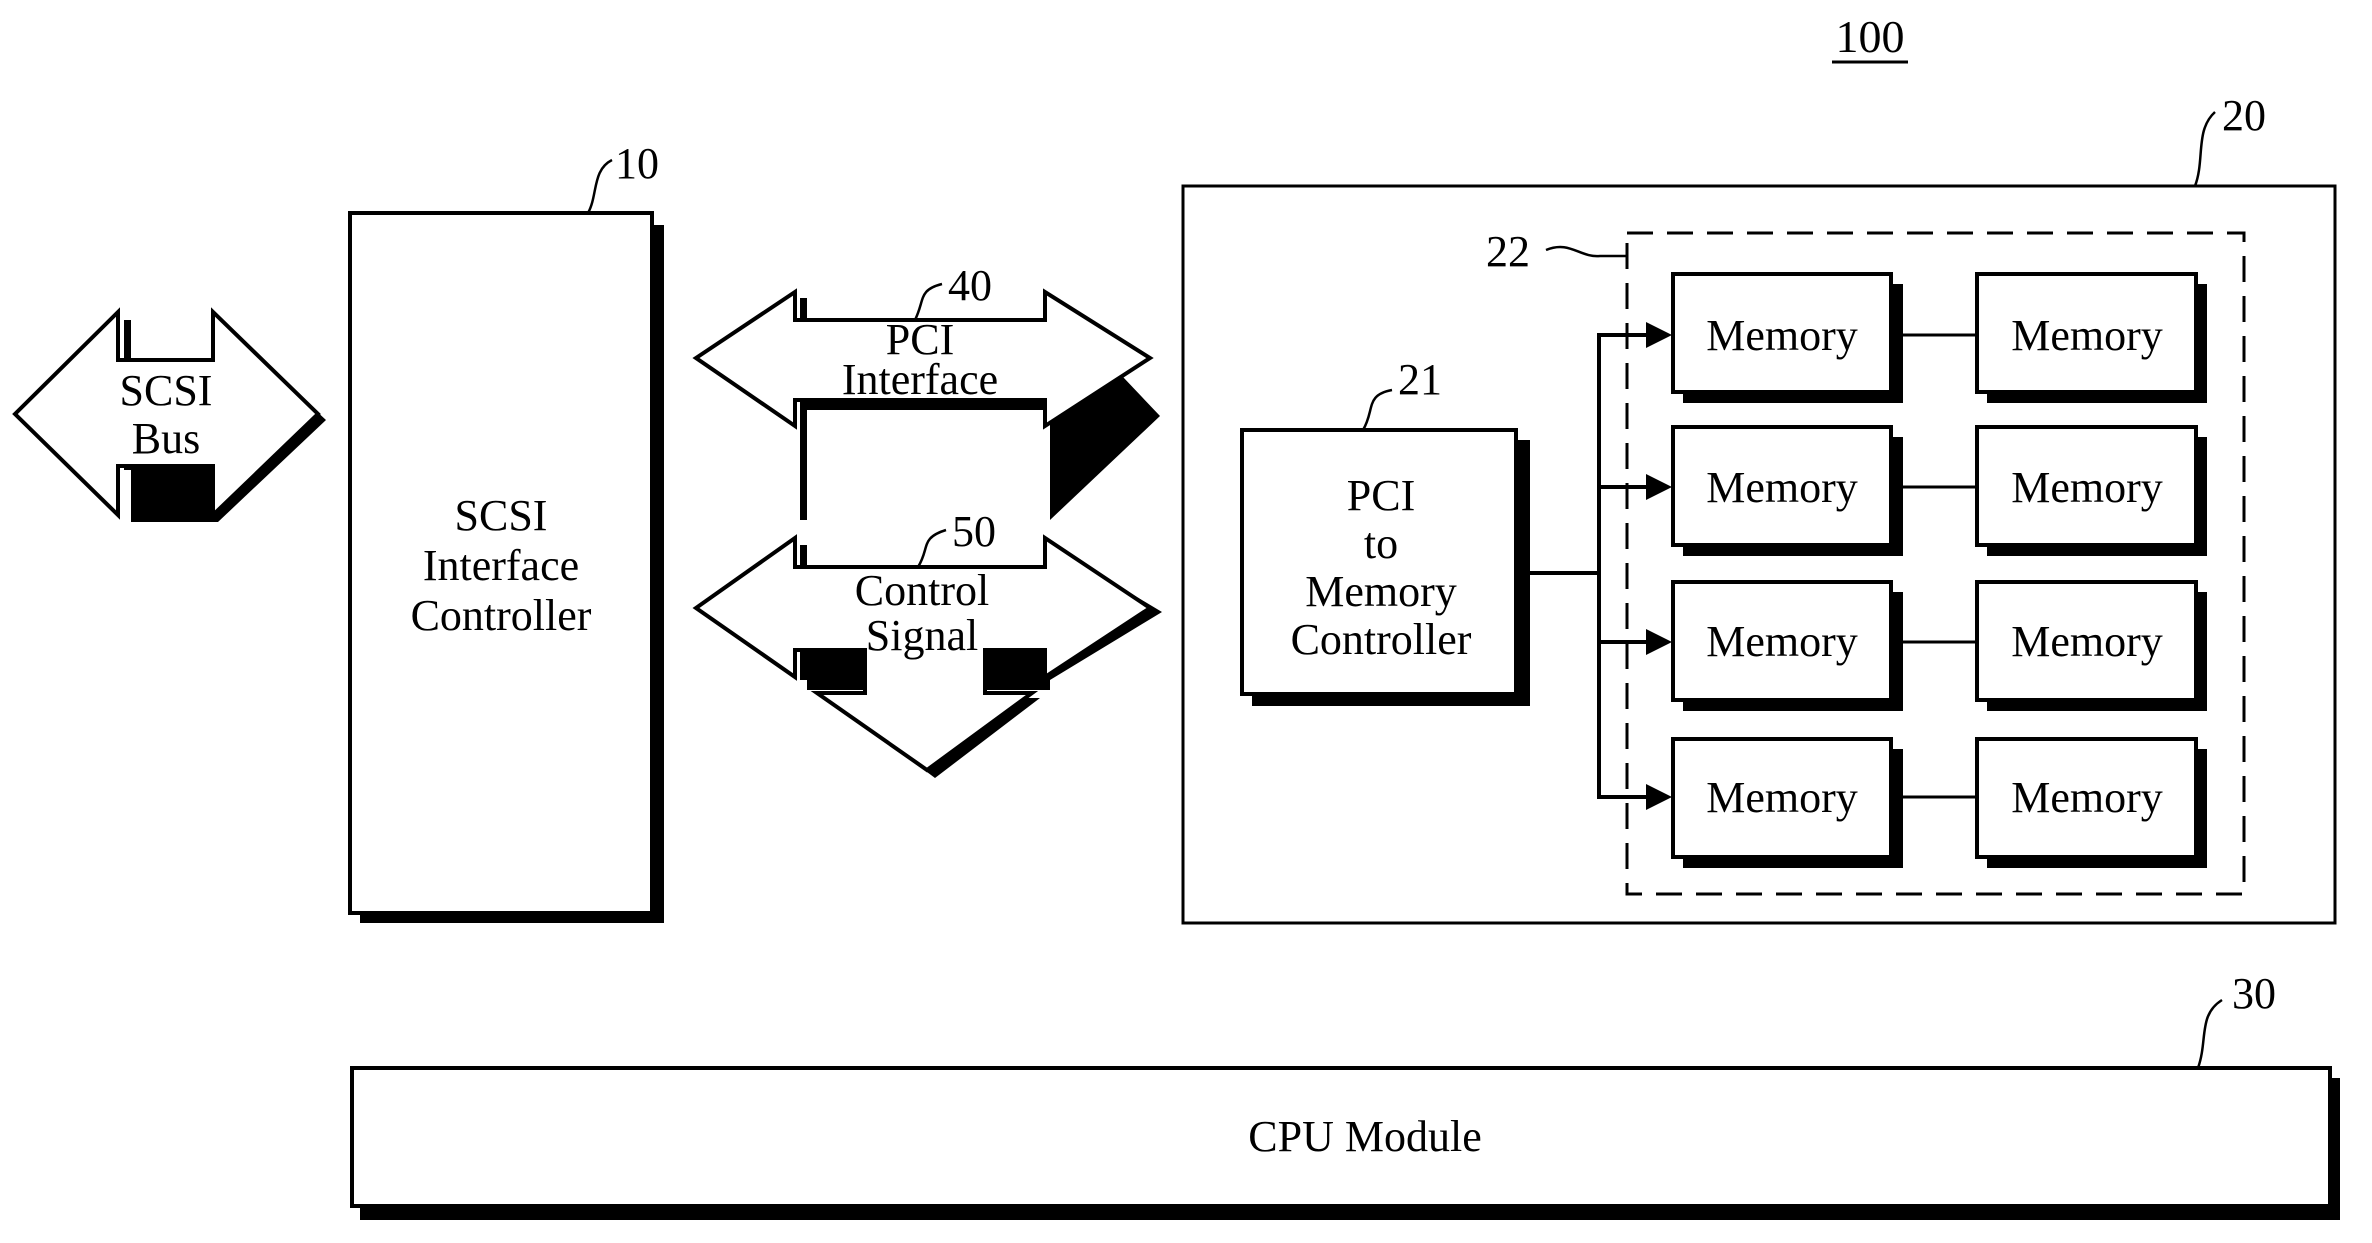 The width and height of the screenshot is (2372, 1243). I want to click on ref-50-label: 50, so click(974, 531).